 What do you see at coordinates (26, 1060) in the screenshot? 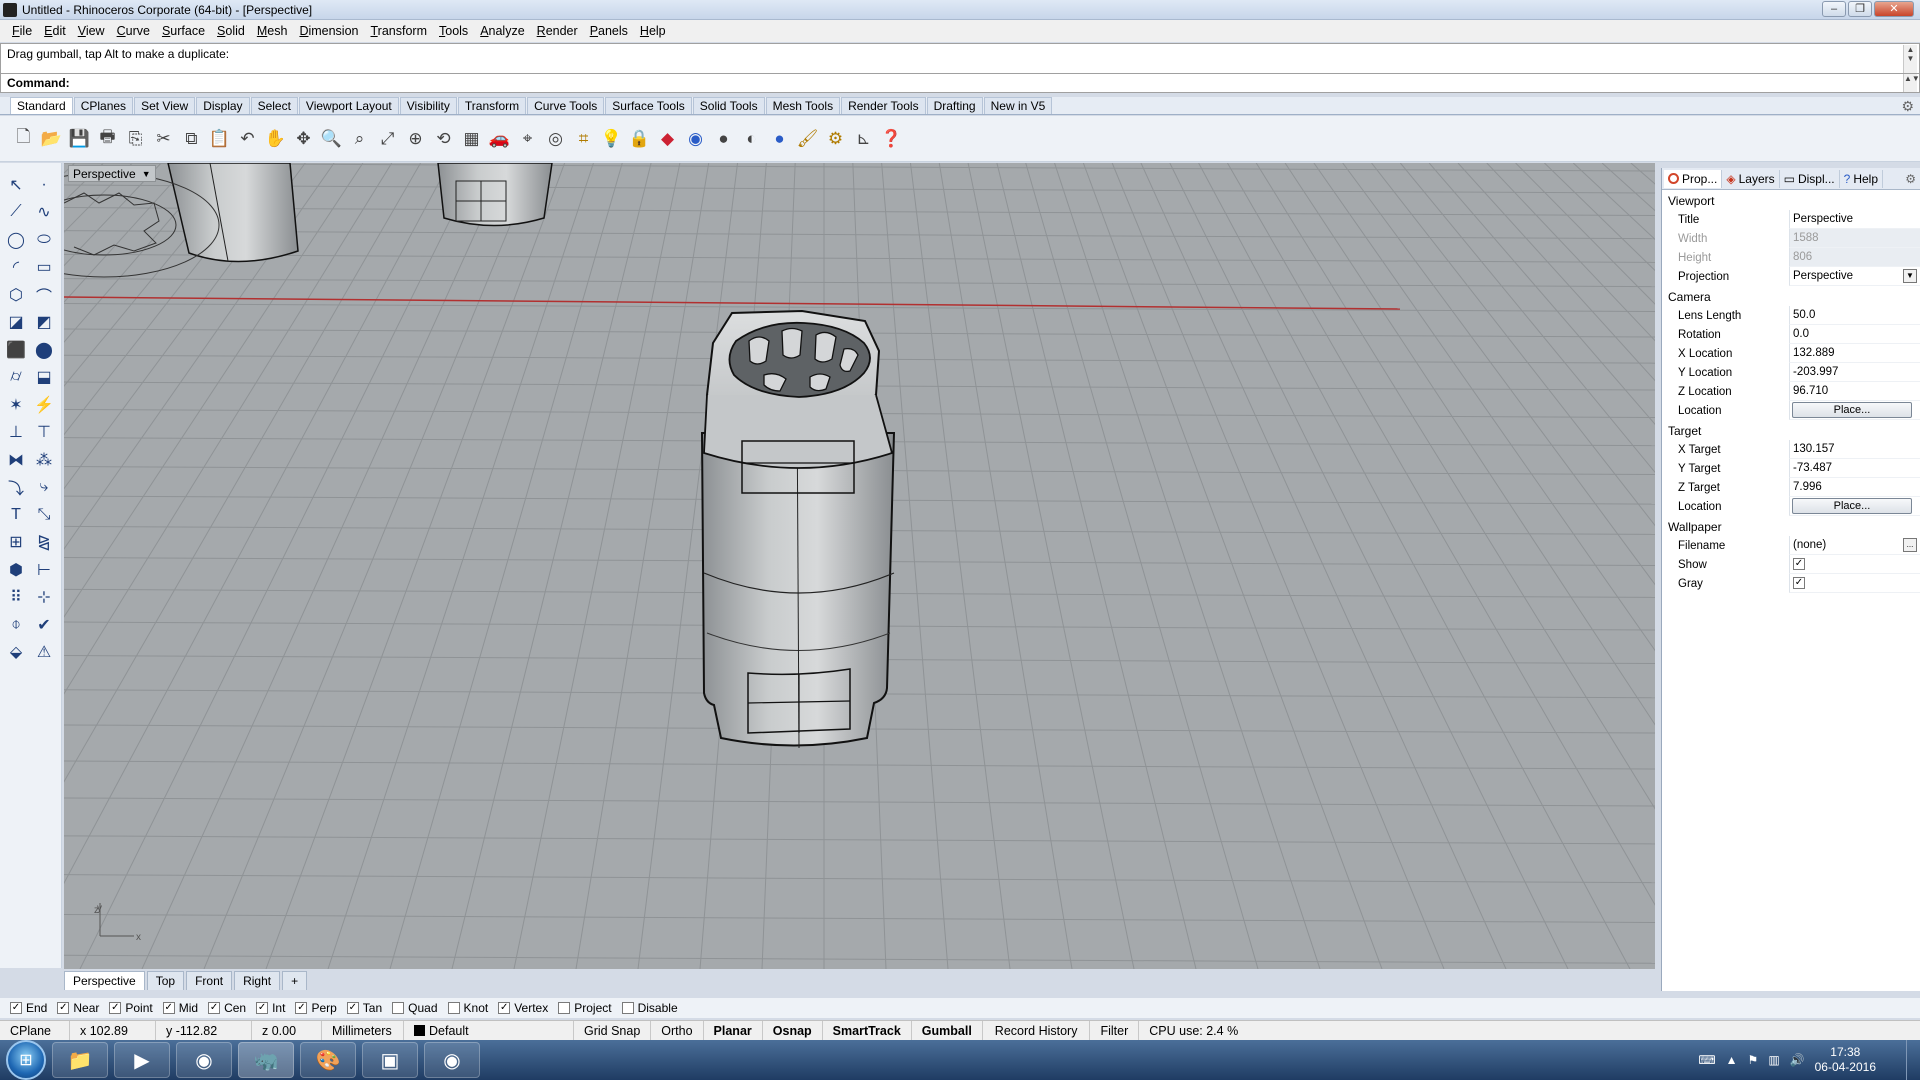
I see `start-button: ⊞` at bounding box center [26, 1060].